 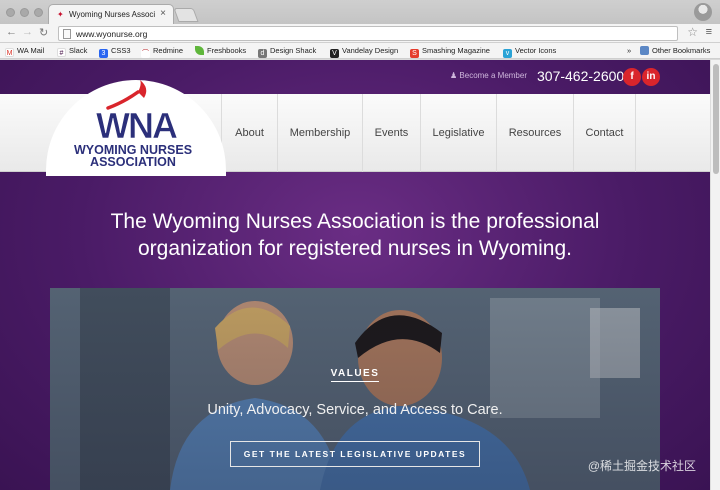 I want to click on bookmark-freshbooks: Freshbooks, so click(x=220, y=50).